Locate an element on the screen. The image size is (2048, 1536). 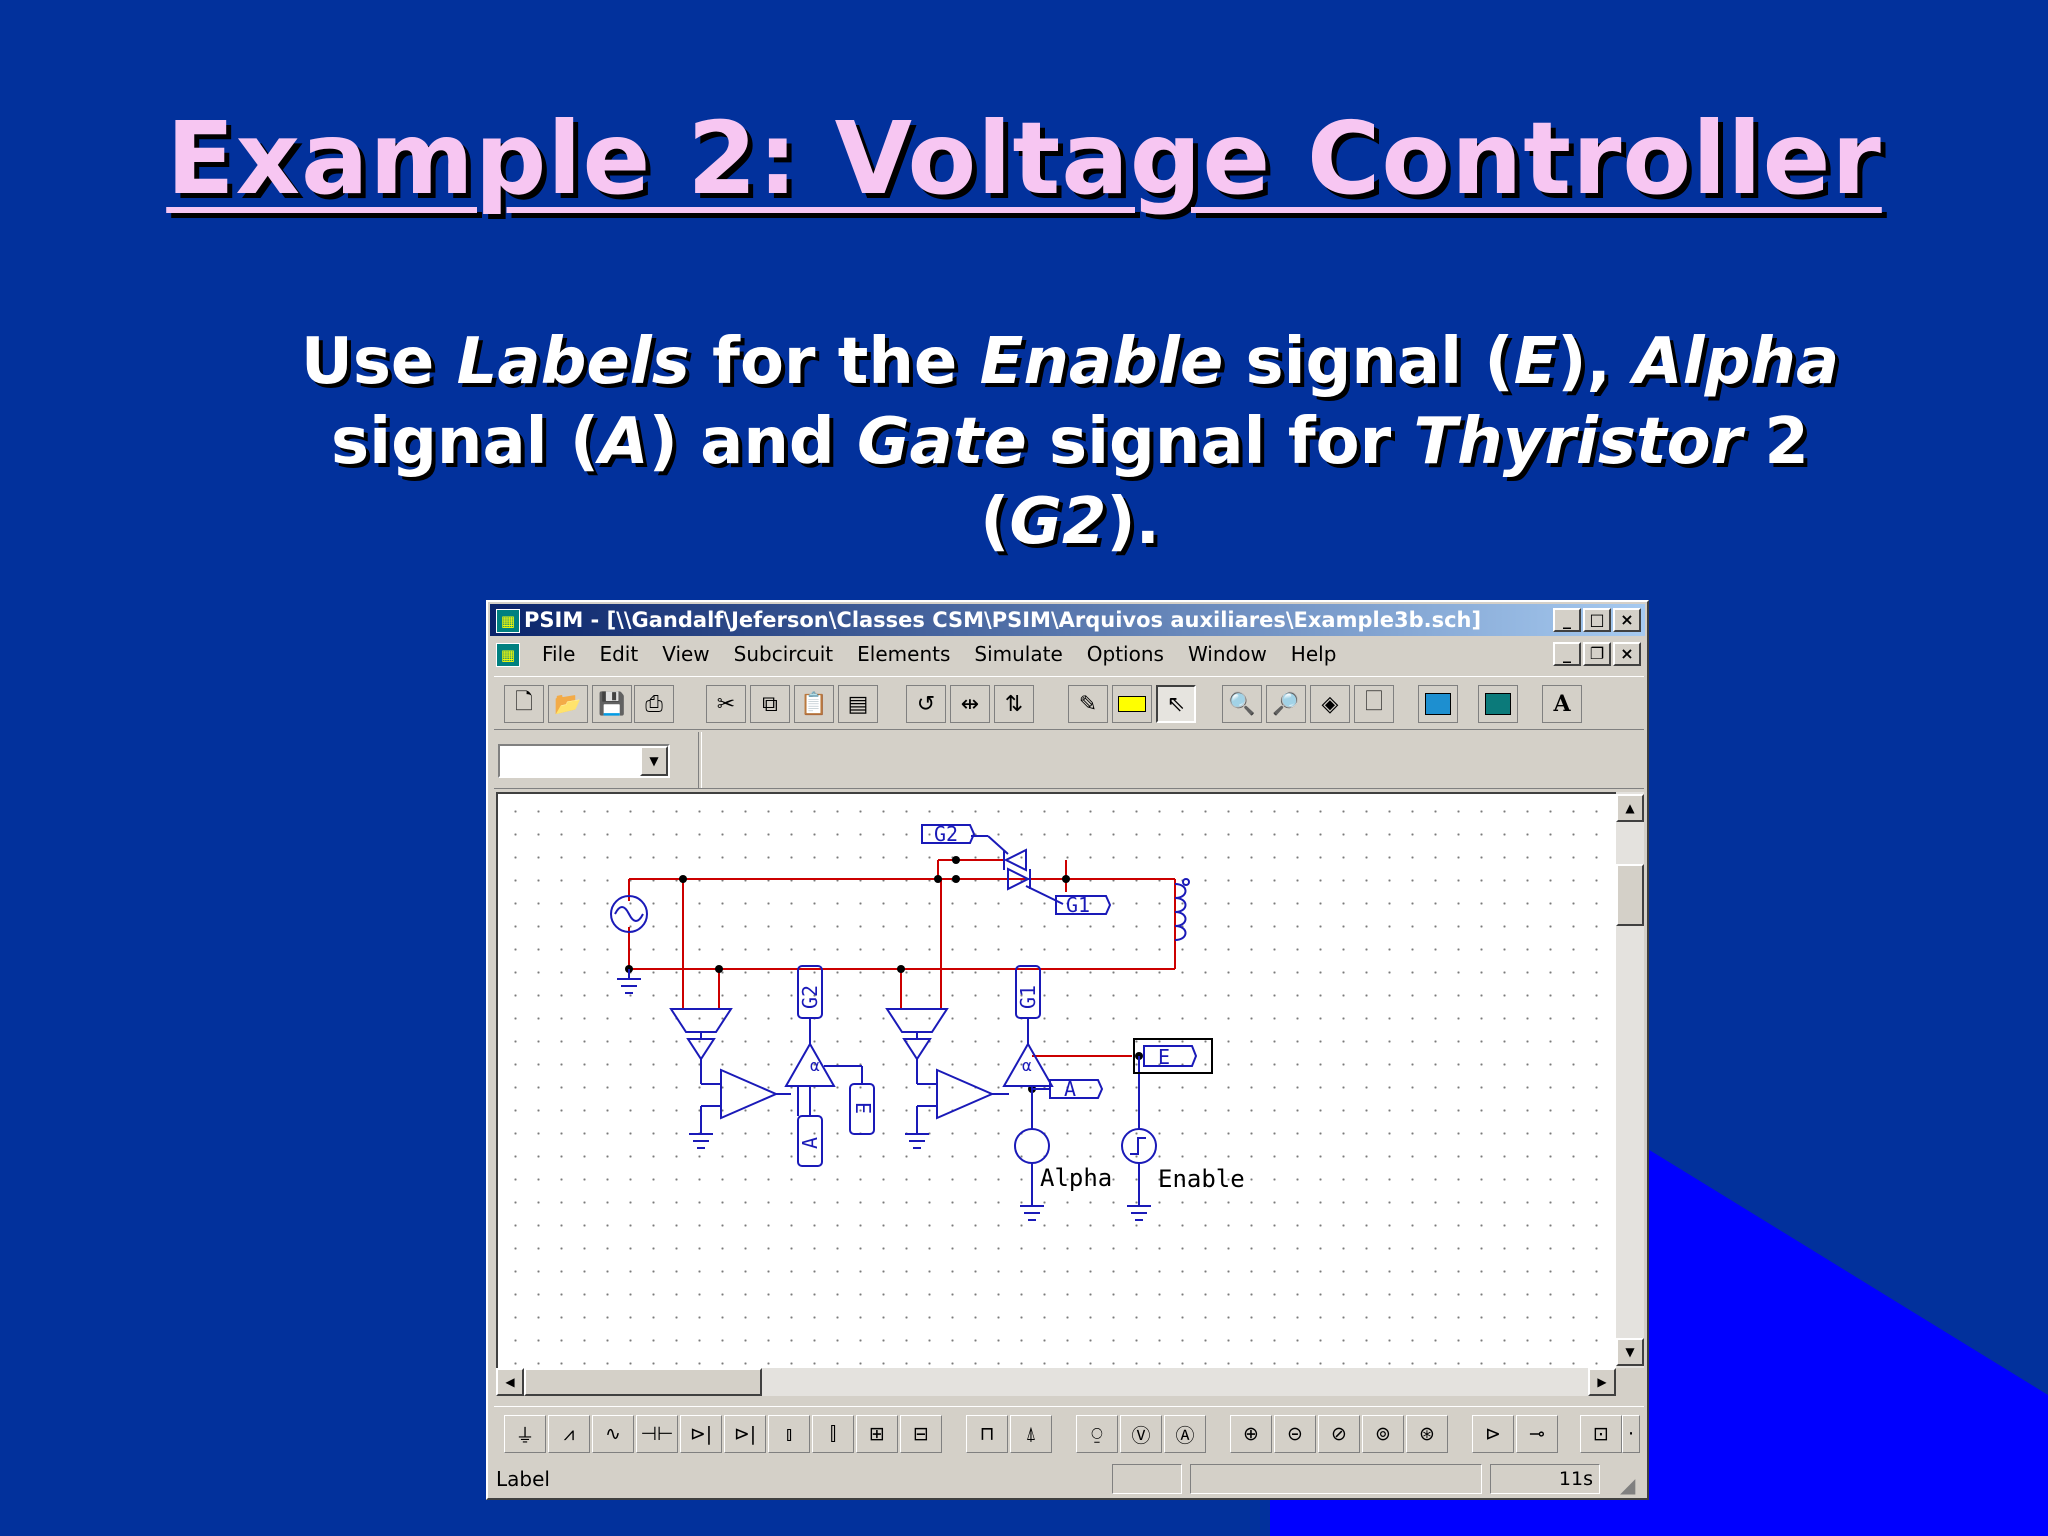
comparator-icon: ⊳ is located at coordinates (1493, 1434).